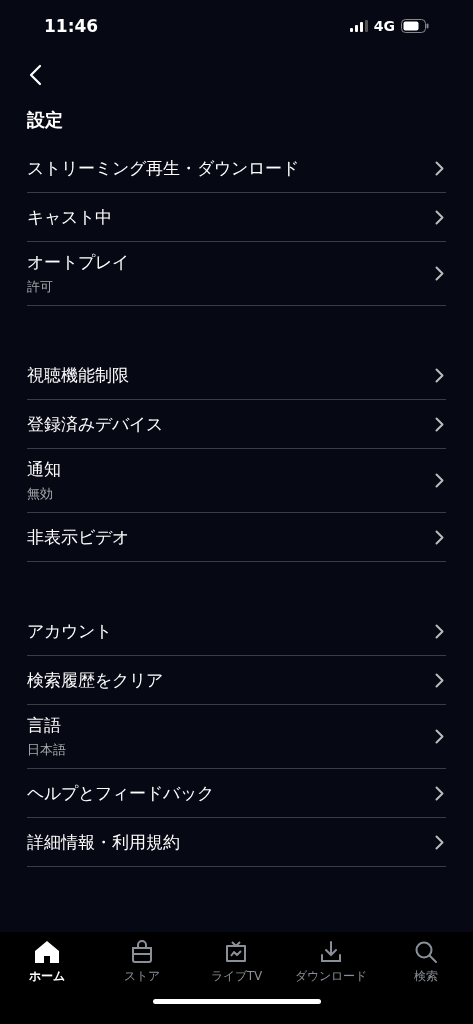 The image size is (473, 1024). What do you see at coordinates (40, 287) in the screenshot?
I see `item-value: 許可` at bounding box center [40, 287].